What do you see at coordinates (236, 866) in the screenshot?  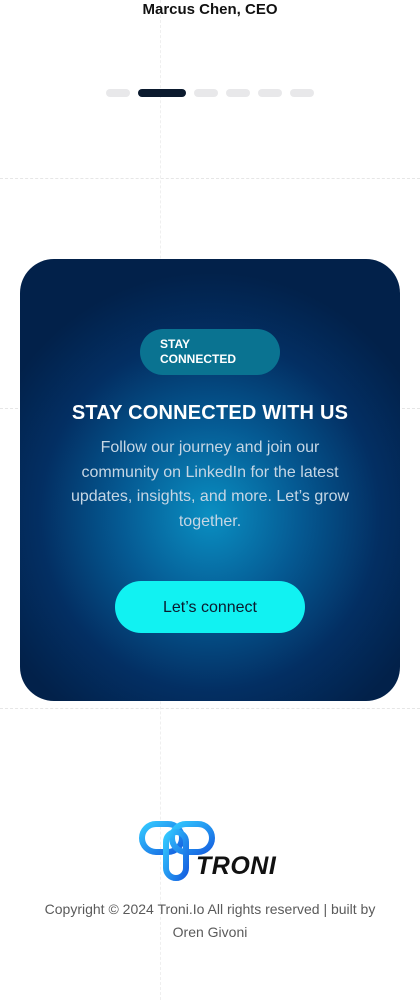 I see `logo-wordmark: TRONI` at bounding box center [236, 866].